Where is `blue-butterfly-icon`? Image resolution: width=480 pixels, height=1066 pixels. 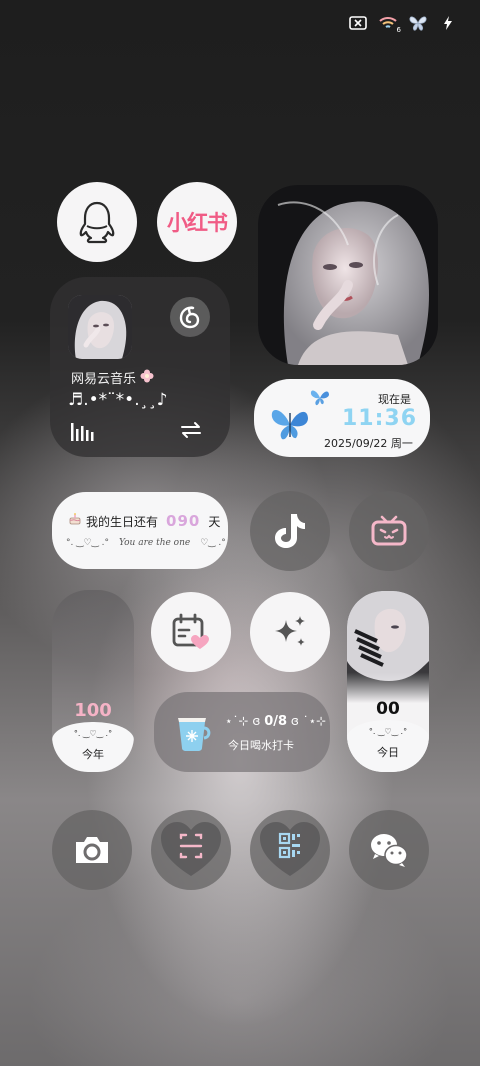
blue-butterfly-icon is located at coordinates (290, 425).